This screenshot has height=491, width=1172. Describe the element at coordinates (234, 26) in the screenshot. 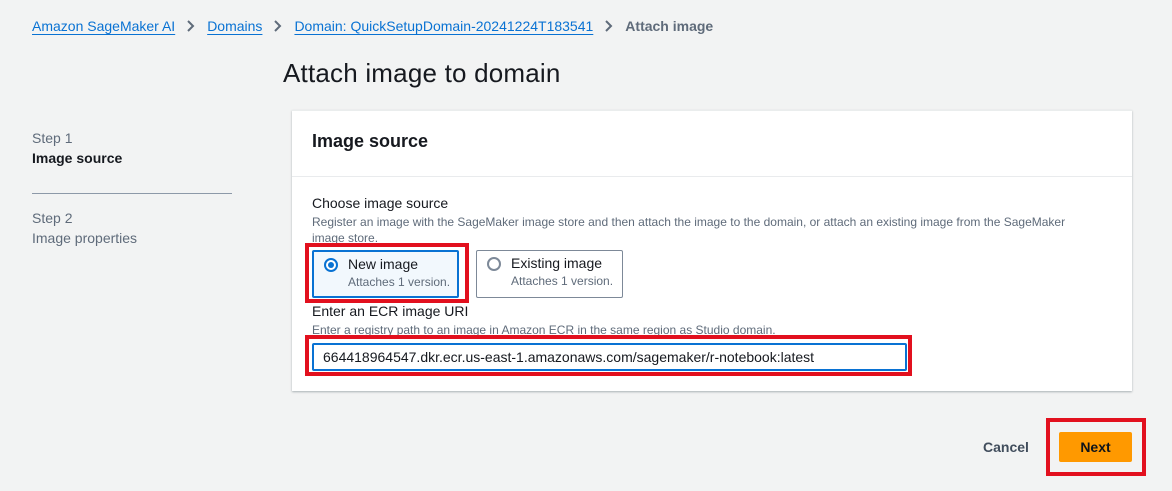

I see `breadcrumb-domains-link: Domains` at that location.